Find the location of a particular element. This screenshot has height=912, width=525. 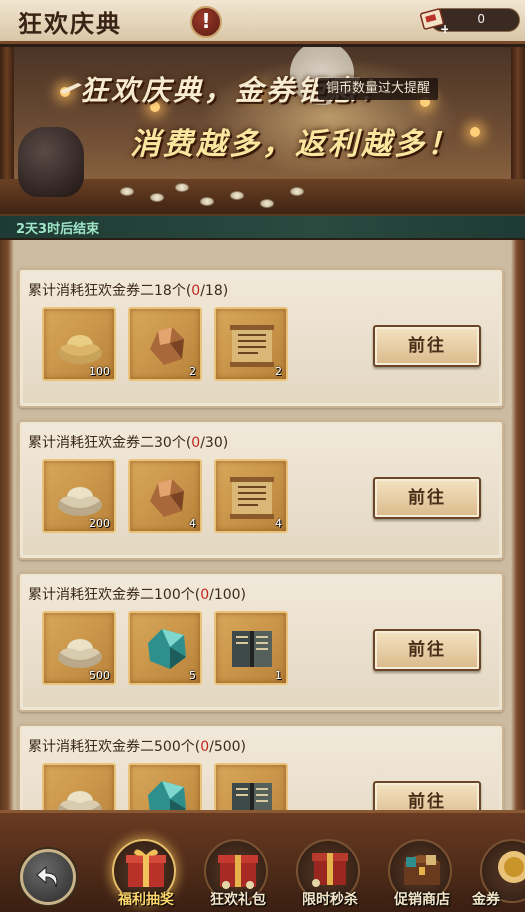

reward-item: 100 is located at coordinates (79, 344).